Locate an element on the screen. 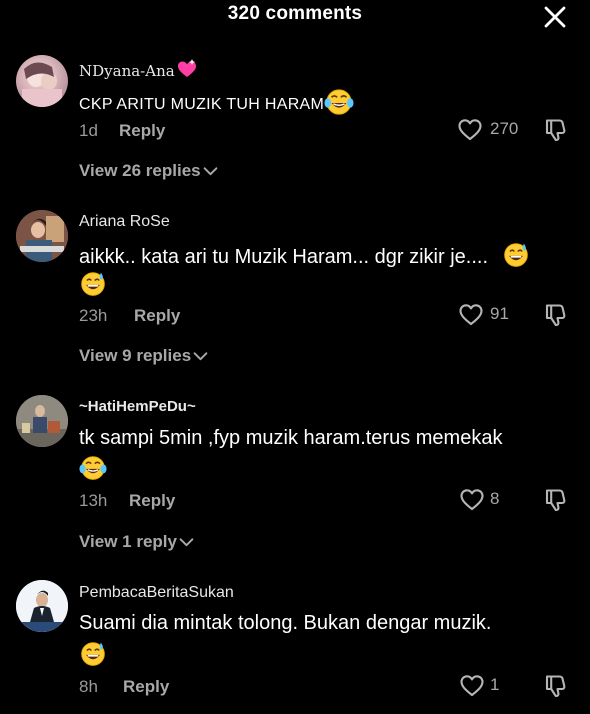 This screenshot has width=590, height=714. like-count: 91 is located at coordinates (499, 313).